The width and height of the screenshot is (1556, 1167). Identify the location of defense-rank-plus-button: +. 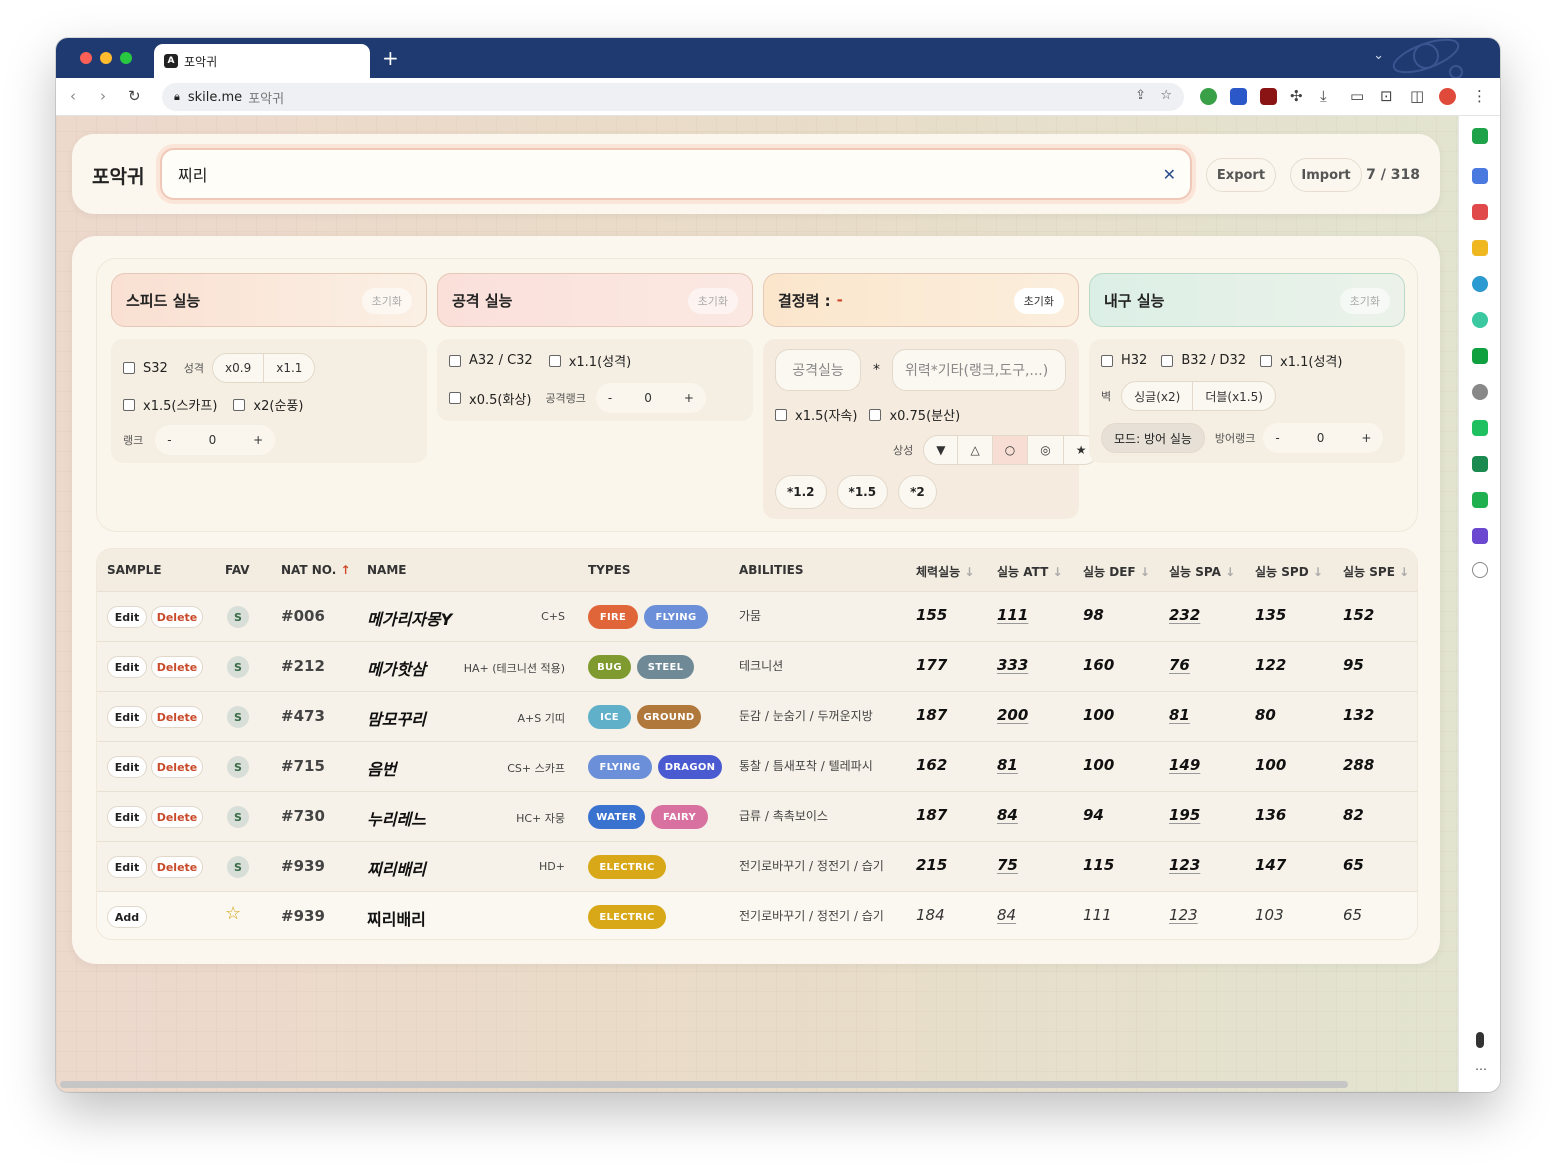
(1366, 438).